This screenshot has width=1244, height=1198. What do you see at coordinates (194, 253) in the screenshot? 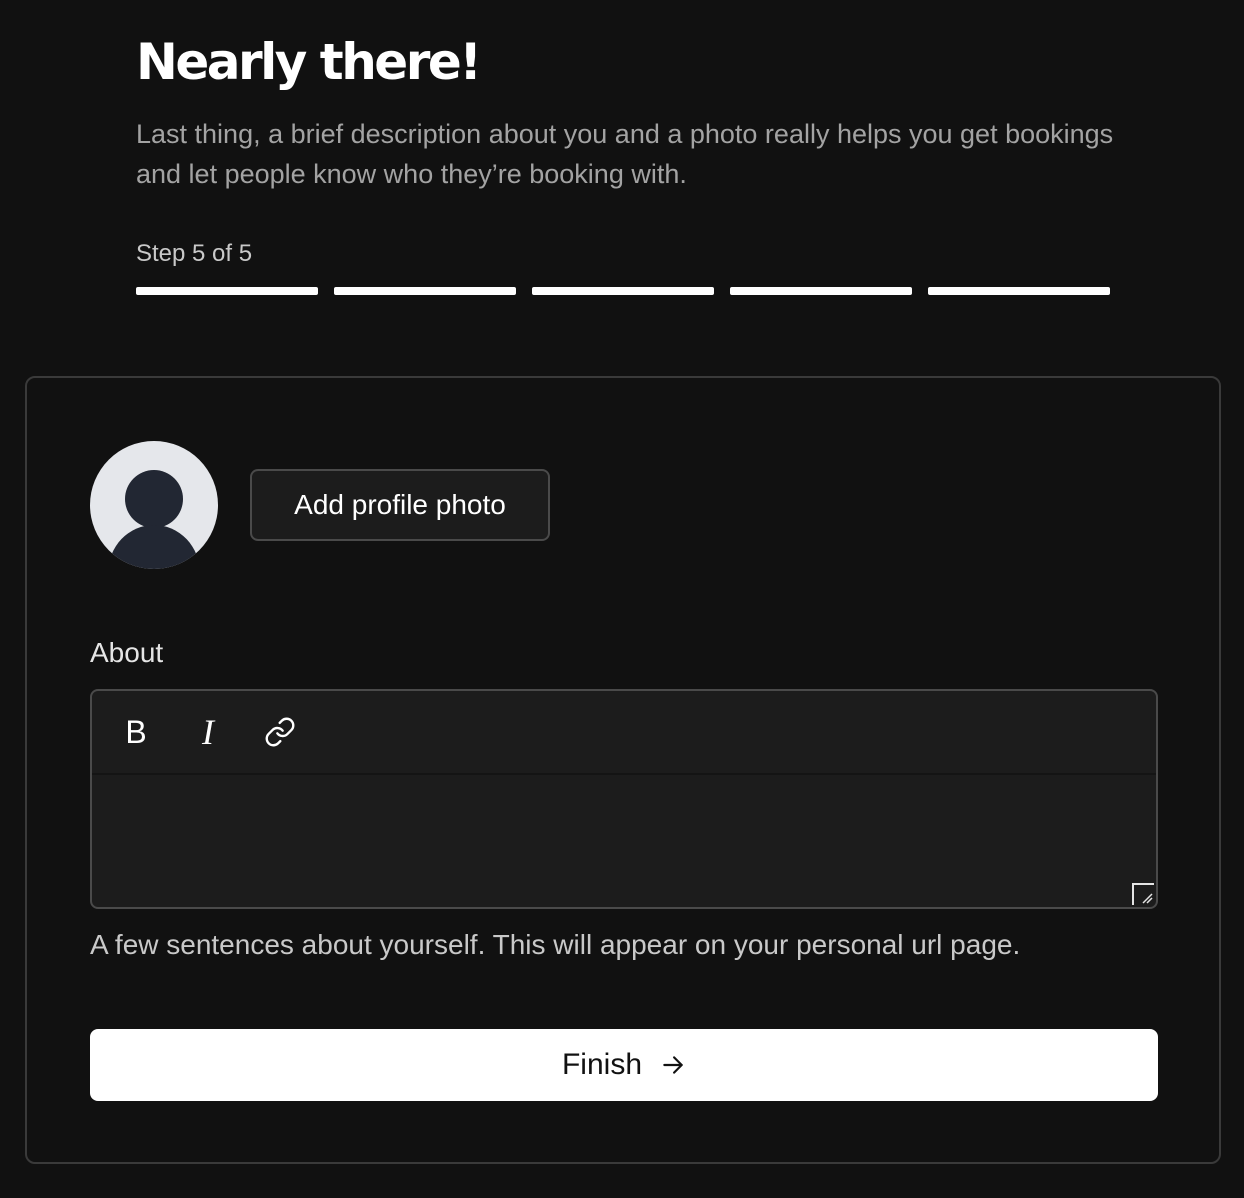
I see `step-indicator-label: Step 5 of 5` at bounding box center [194, 253].